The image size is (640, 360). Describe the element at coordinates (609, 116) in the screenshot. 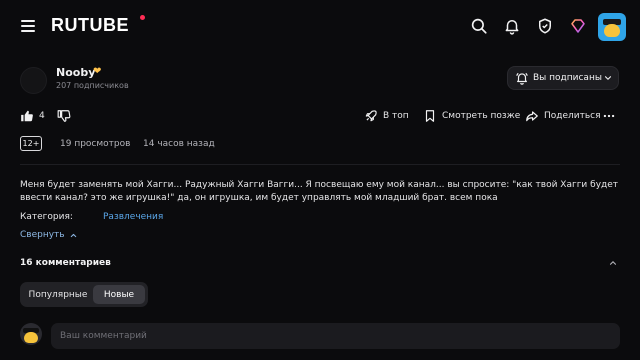

I see `more-dots-icon` at that location.